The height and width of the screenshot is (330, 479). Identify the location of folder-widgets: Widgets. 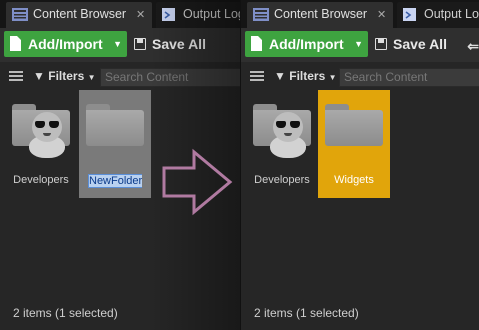
(354, 144).